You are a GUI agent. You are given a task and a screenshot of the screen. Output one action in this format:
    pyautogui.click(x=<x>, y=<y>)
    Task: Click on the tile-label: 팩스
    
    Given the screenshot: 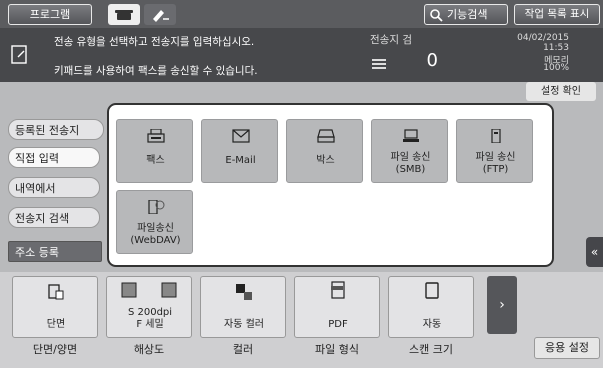 What is the action you would take?
    pyautogui.click(x=155, y=160)
    